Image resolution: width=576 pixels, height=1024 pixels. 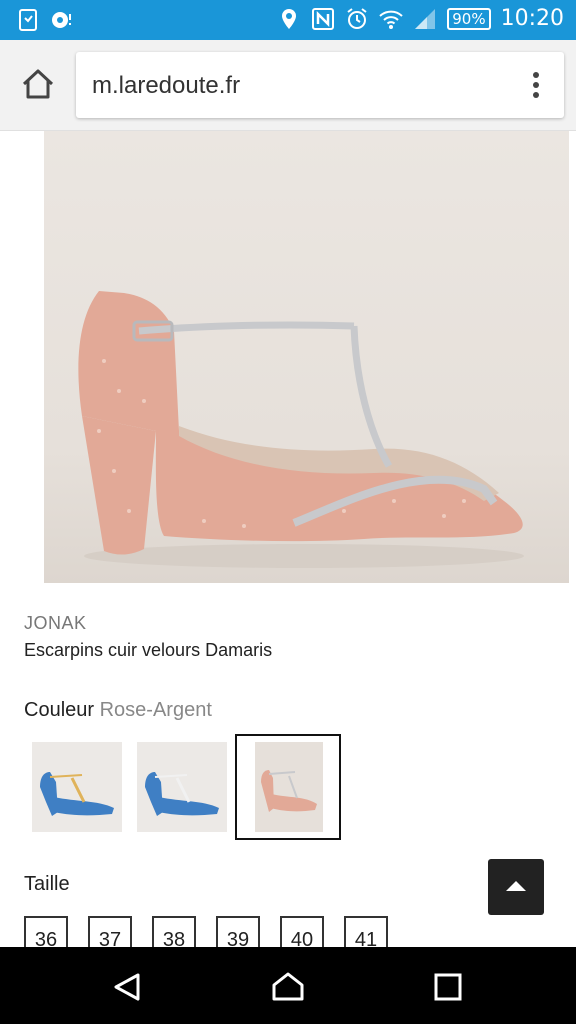 I want to click on product-brand: JONAK, so click(x=55, y=623).